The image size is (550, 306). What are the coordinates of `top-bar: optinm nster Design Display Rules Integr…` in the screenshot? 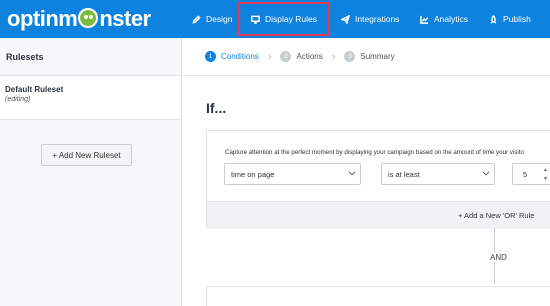 It's located at (275, 19).